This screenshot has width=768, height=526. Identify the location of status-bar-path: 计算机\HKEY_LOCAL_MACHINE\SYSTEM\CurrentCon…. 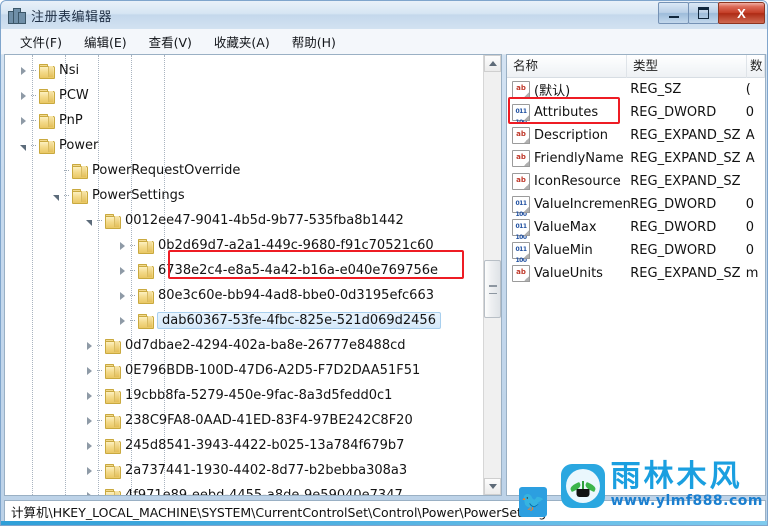
(279, 512).